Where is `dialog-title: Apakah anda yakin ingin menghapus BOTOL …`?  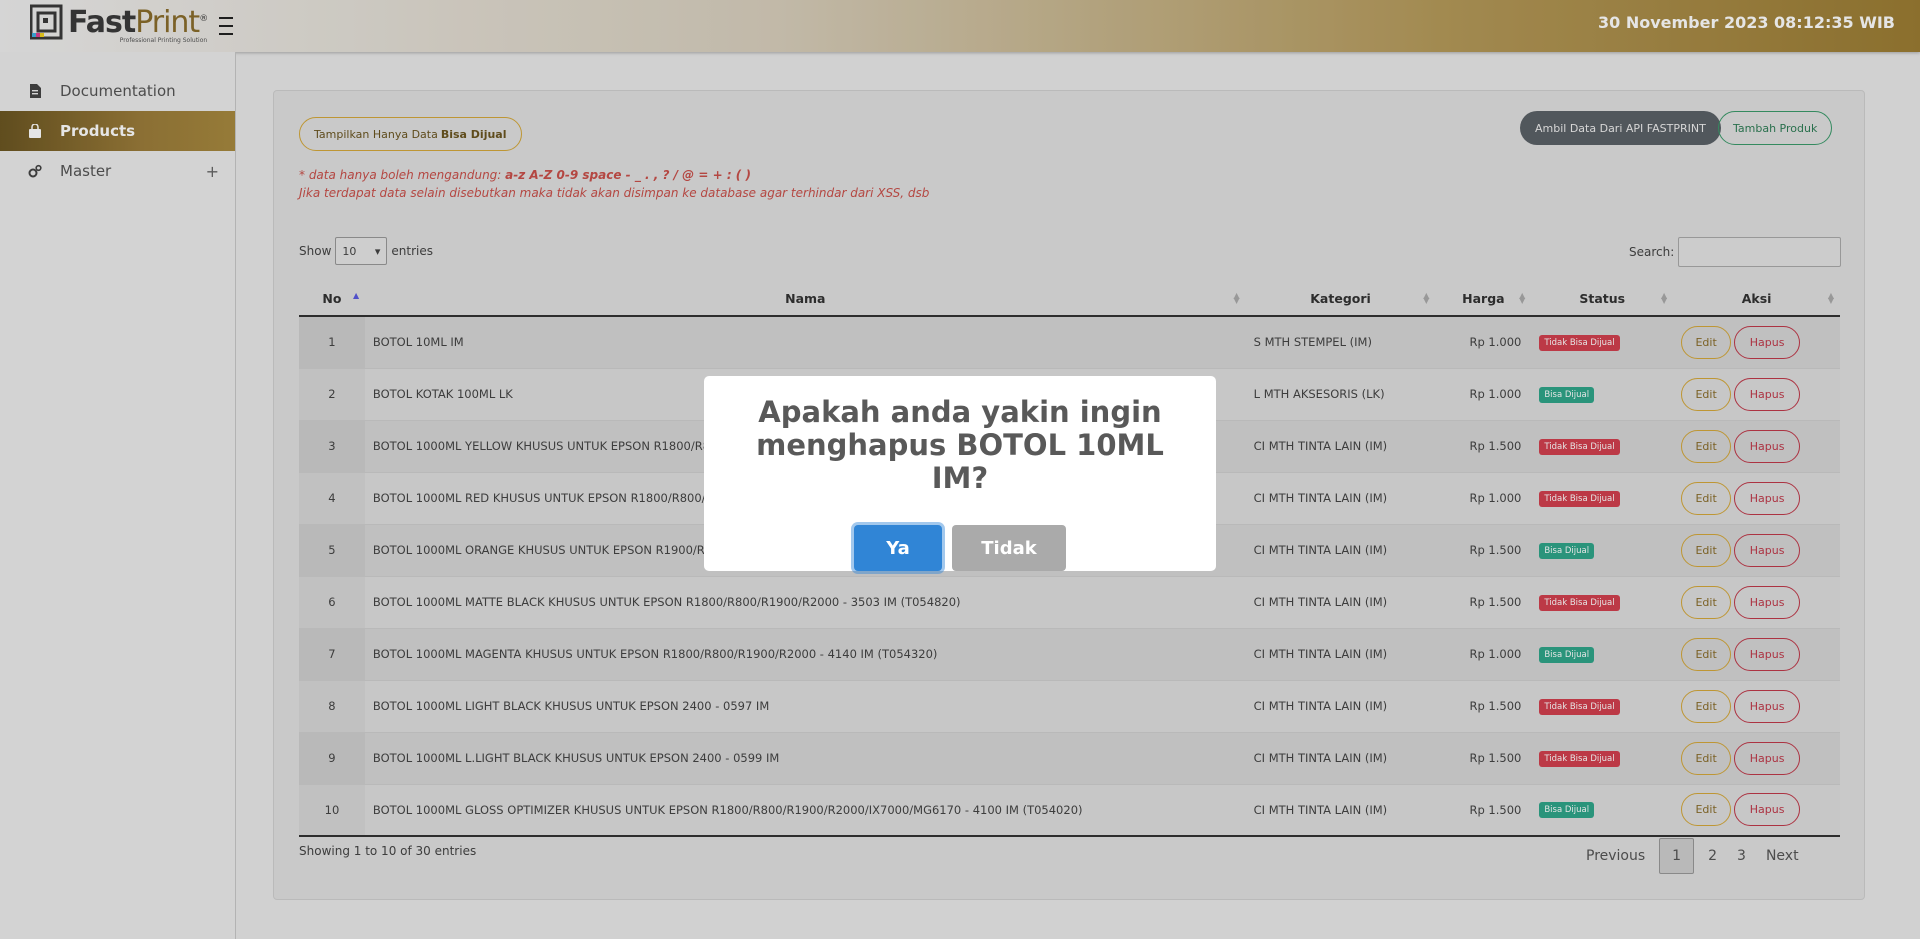 dialog-title: Apakah anda yakin ingin menghapus BOTOL … is located at coordinates (960, 445).